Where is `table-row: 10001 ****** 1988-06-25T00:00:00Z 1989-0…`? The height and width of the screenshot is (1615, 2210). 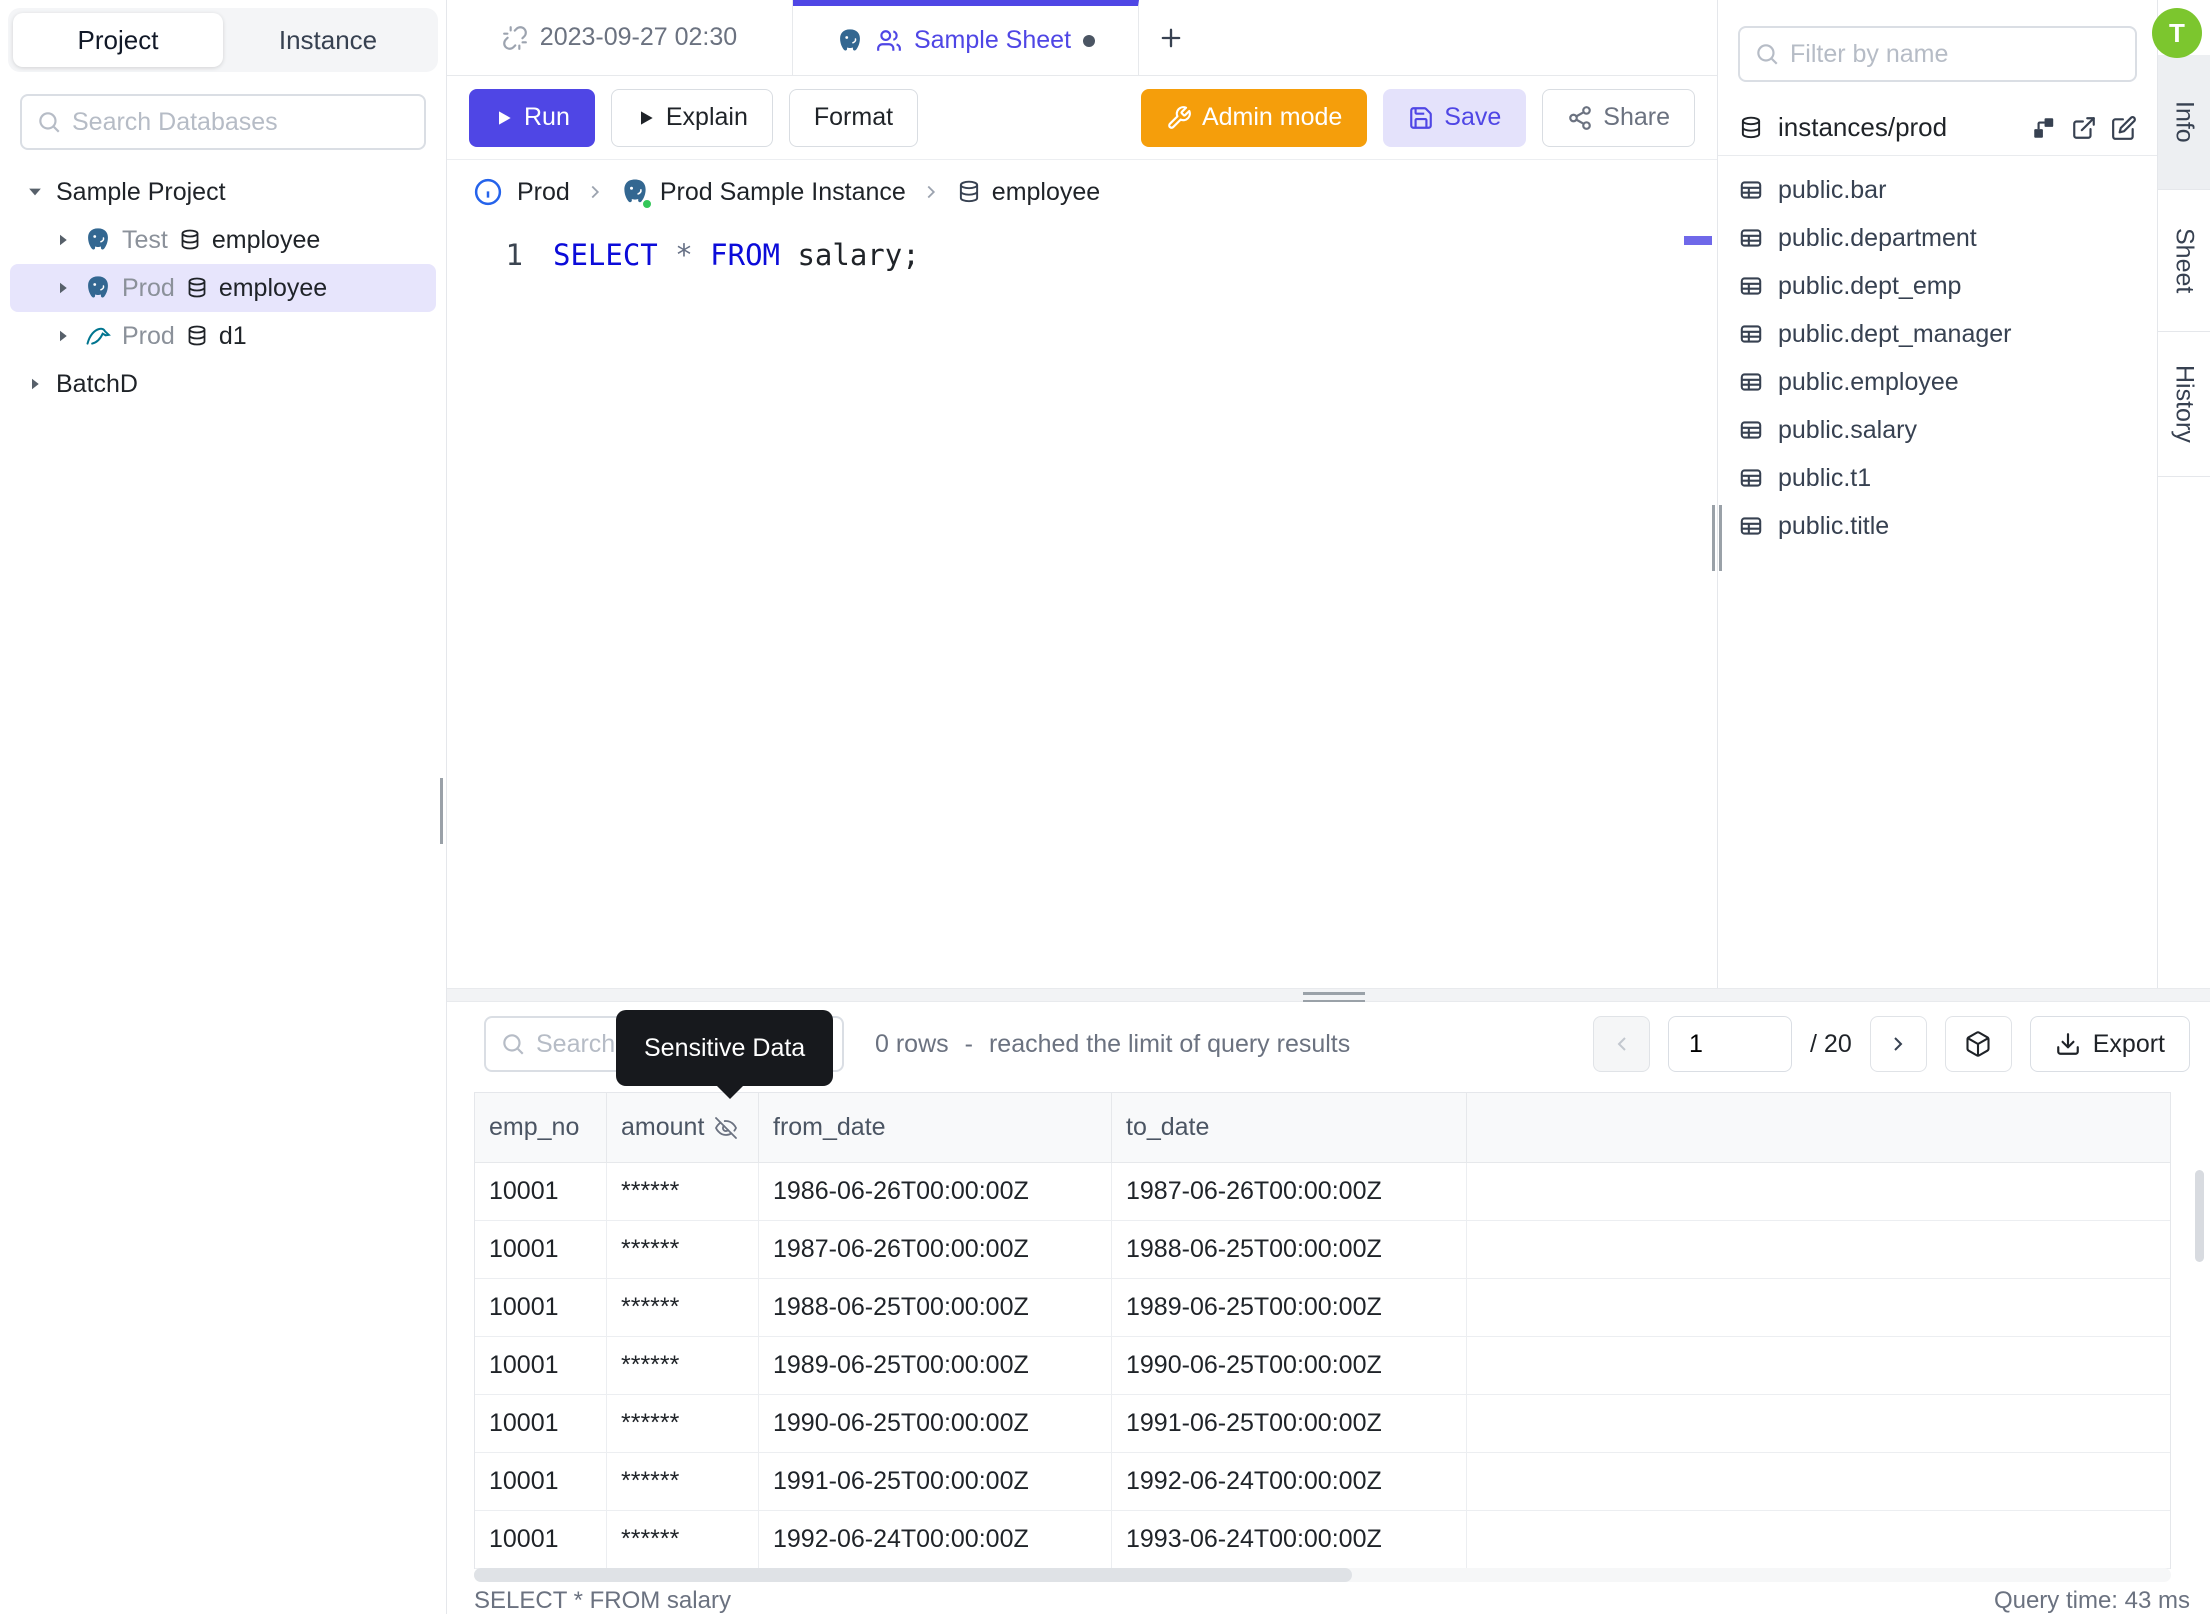
table-row: 10001 ****** 1988-06-25T00:00:00Z 1989-0… is located at coordinates (1322, 1308).